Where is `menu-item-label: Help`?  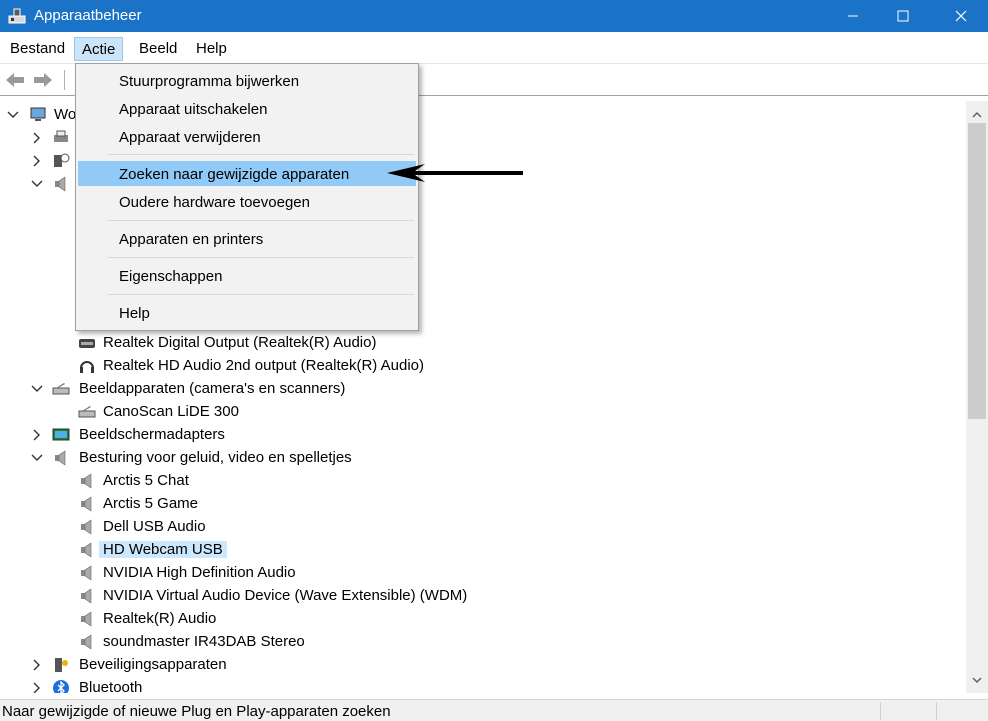 menu-item-label: Help is located at coordinates (134, 313).